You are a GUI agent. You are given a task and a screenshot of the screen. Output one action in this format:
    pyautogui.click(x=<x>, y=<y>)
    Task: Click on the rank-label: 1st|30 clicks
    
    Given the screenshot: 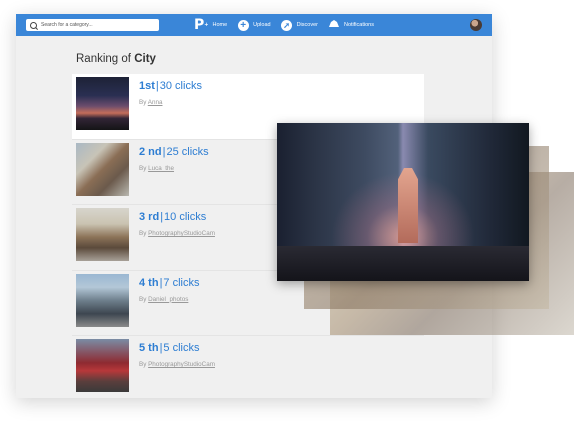 What is the action you would take?
    pyautogui.click(x=170, y=86)
    